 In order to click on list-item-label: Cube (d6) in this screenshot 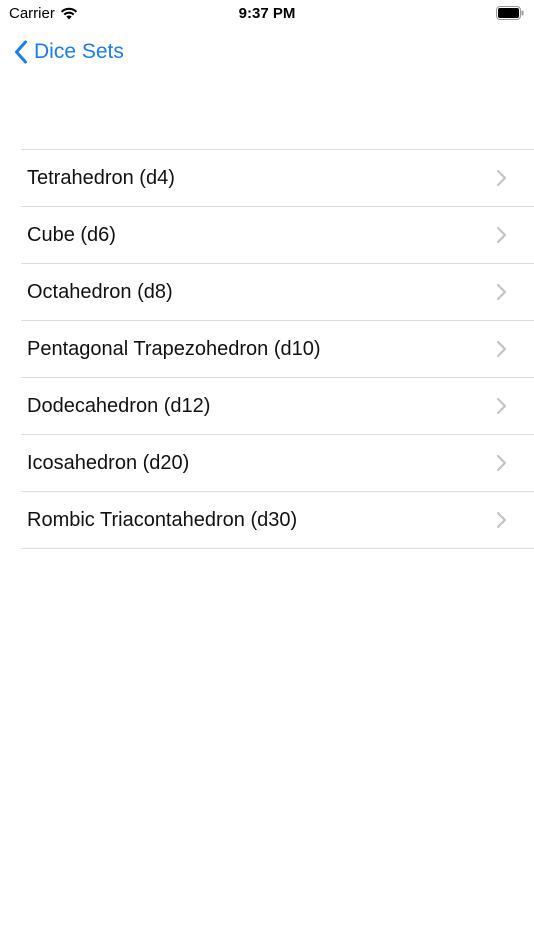, I will do `click(71, 234)`.